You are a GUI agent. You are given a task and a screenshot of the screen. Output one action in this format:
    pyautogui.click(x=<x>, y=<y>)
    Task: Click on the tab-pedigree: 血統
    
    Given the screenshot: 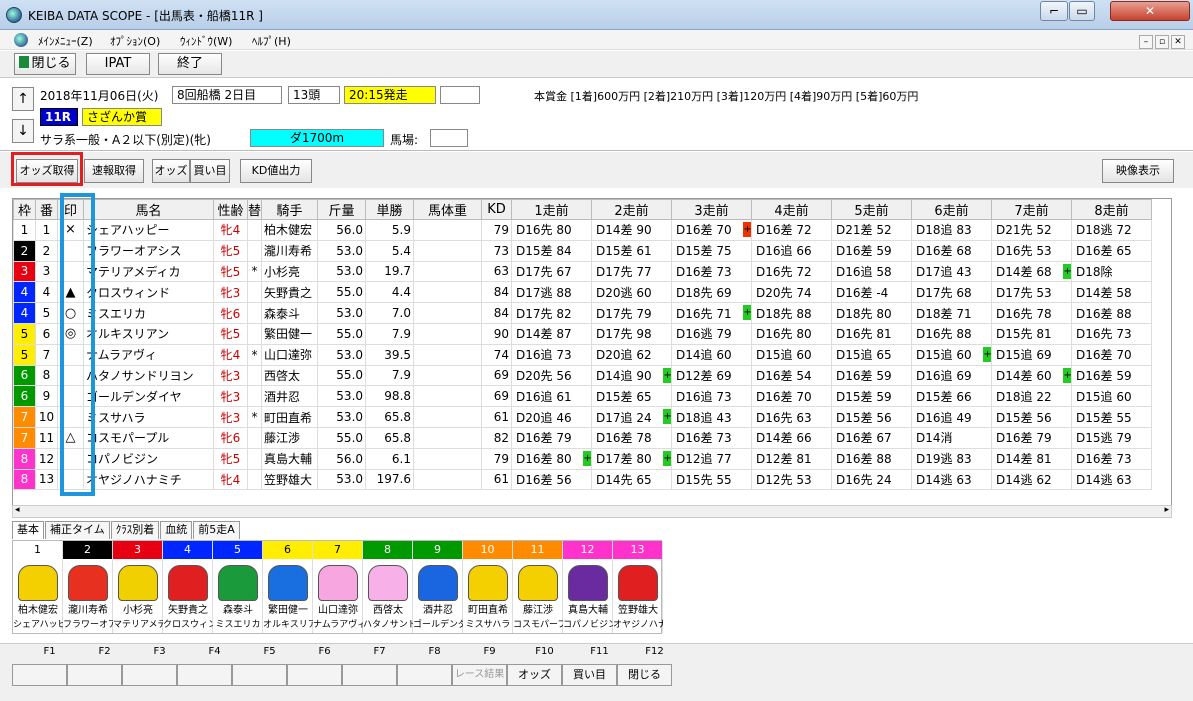 What is the action you would take?
    pyautogui.click(x=176, y=530)
    